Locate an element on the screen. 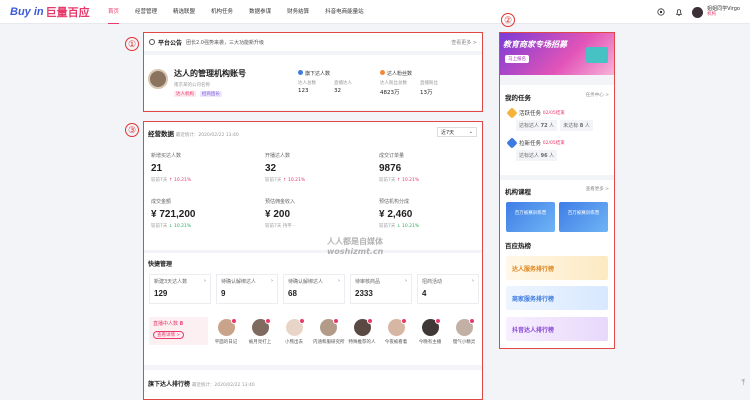 The width and height of the screenshot is (750, 400). hot-title: 百应热榜 is located at coordinates (518, 246).